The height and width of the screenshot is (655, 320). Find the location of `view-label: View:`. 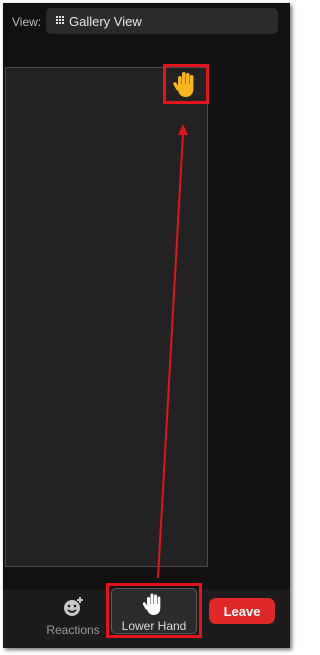

view-label: View: is located at coordinates (27, 22).